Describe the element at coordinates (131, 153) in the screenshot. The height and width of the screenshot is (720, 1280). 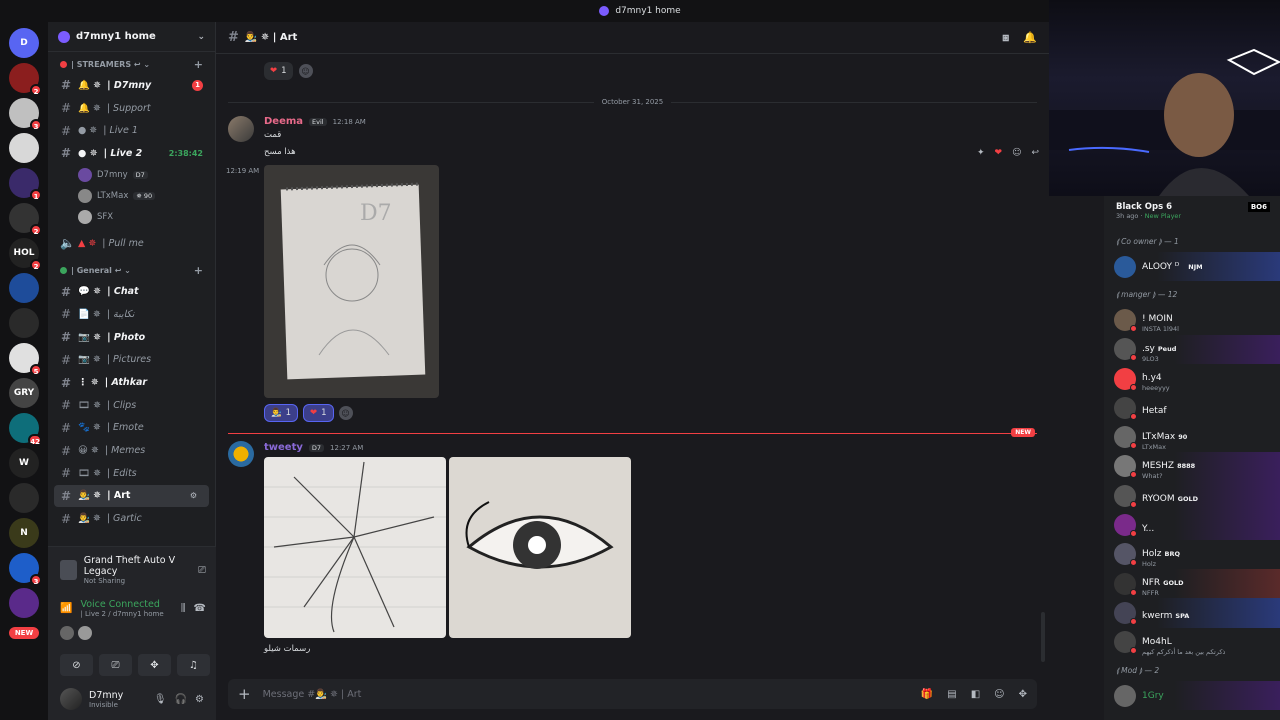
I see `channel-item: # ● ✵ | Live 2 2:38:42` at that location.